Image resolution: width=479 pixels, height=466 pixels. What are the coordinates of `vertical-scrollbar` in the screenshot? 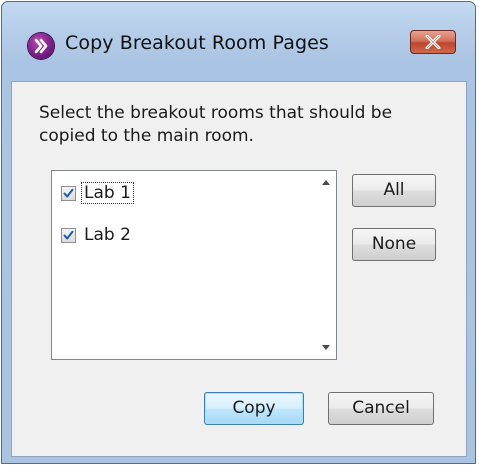 It's located at (326, 265).